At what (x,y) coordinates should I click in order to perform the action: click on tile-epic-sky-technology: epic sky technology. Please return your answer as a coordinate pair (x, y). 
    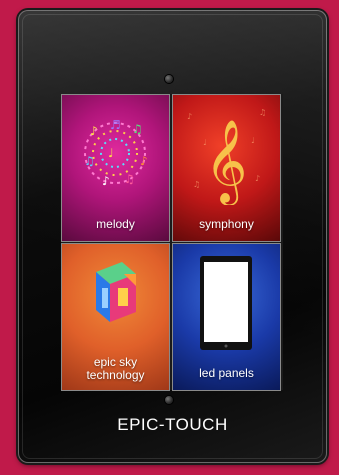
    Looking at the image, I should click on (115, 317).